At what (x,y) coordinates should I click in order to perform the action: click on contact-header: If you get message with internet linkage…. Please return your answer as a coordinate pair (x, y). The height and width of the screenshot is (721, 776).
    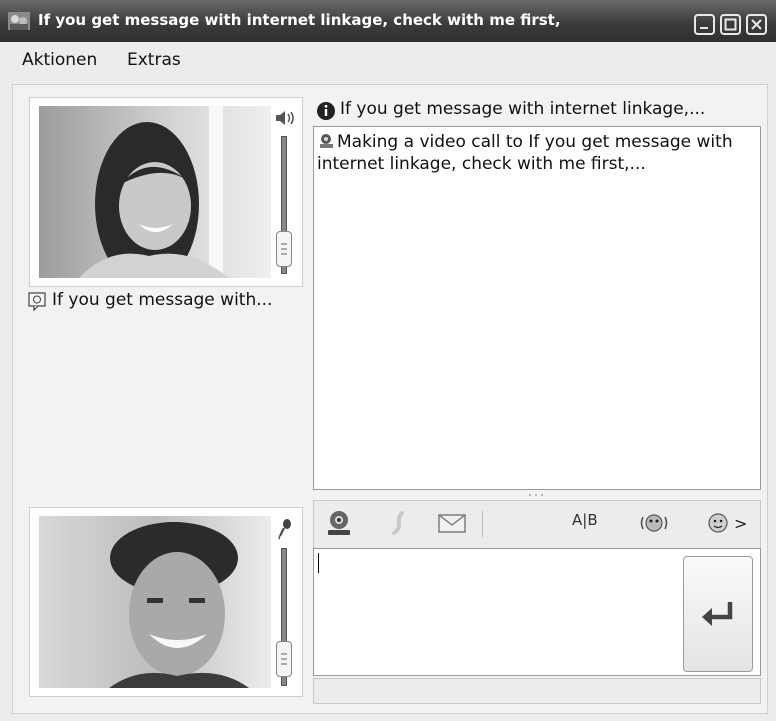
    Looking at the image, I should click on (523, 109).